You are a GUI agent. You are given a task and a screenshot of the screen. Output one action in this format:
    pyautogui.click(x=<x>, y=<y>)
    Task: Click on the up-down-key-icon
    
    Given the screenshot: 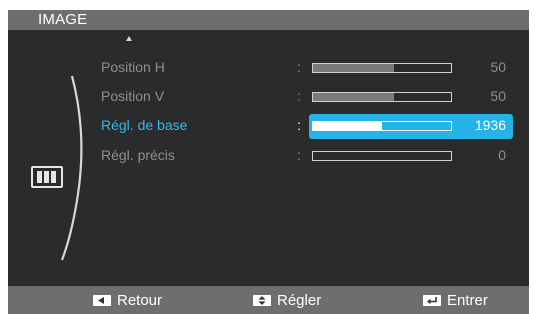 What is the action you would take?
    pyautogui.click(x=262, y=300)
    